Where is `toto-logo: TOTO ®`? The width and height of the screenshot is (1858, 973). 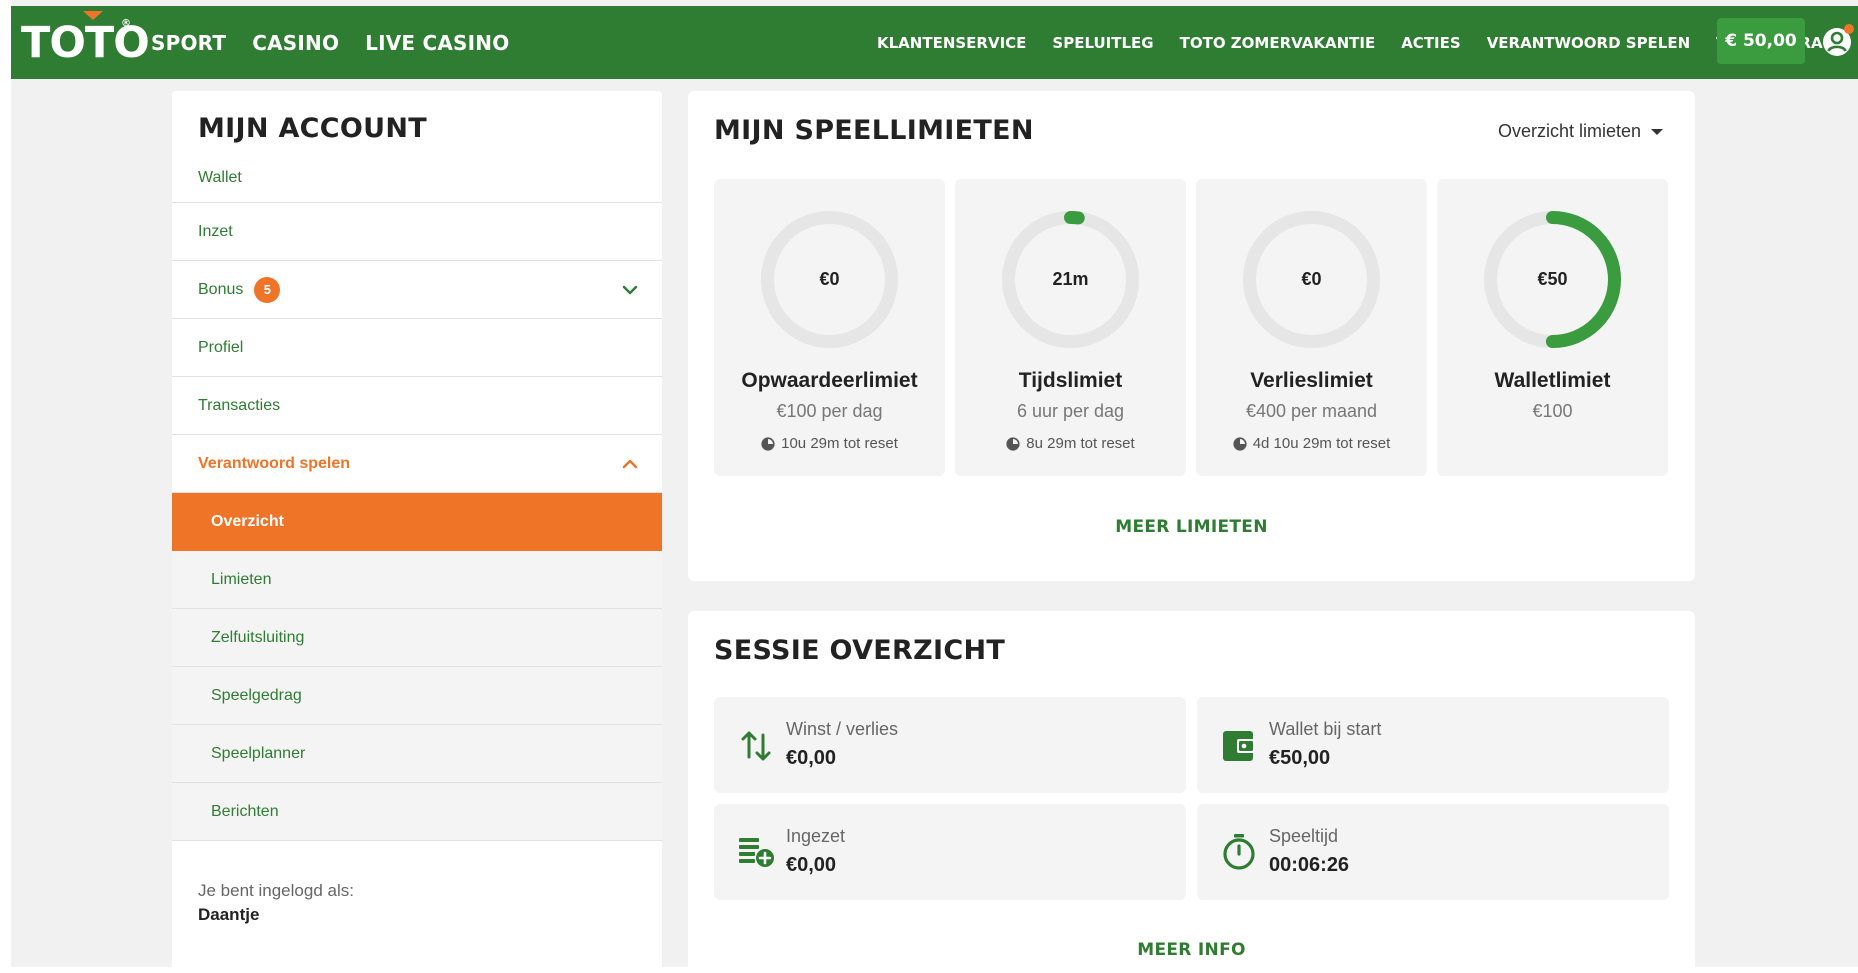 toto-logo: TOTO ® is located at coordinates (85, 39).